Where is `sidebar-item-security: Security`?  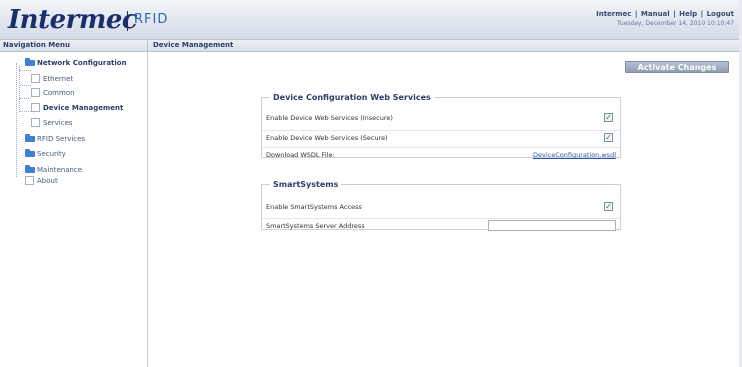
sidebar-item-security: Security is located at coordinates (45, 153).